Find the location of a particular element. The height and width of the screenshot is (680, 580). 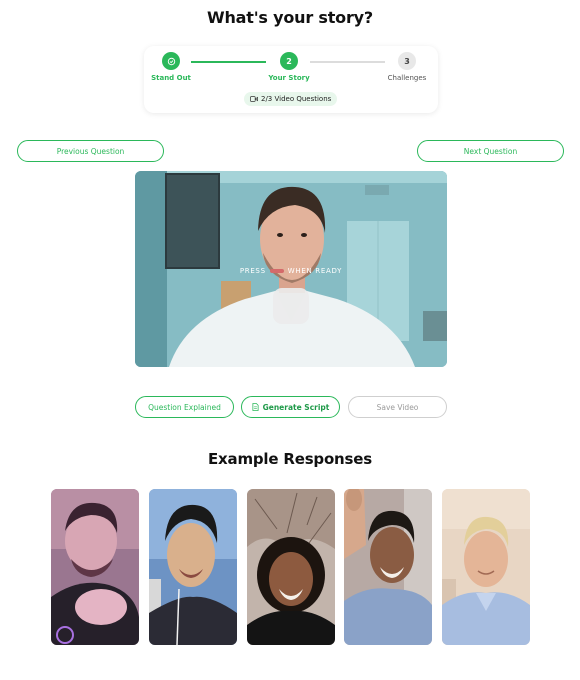

check-icon is located at coordinates (171, 61).